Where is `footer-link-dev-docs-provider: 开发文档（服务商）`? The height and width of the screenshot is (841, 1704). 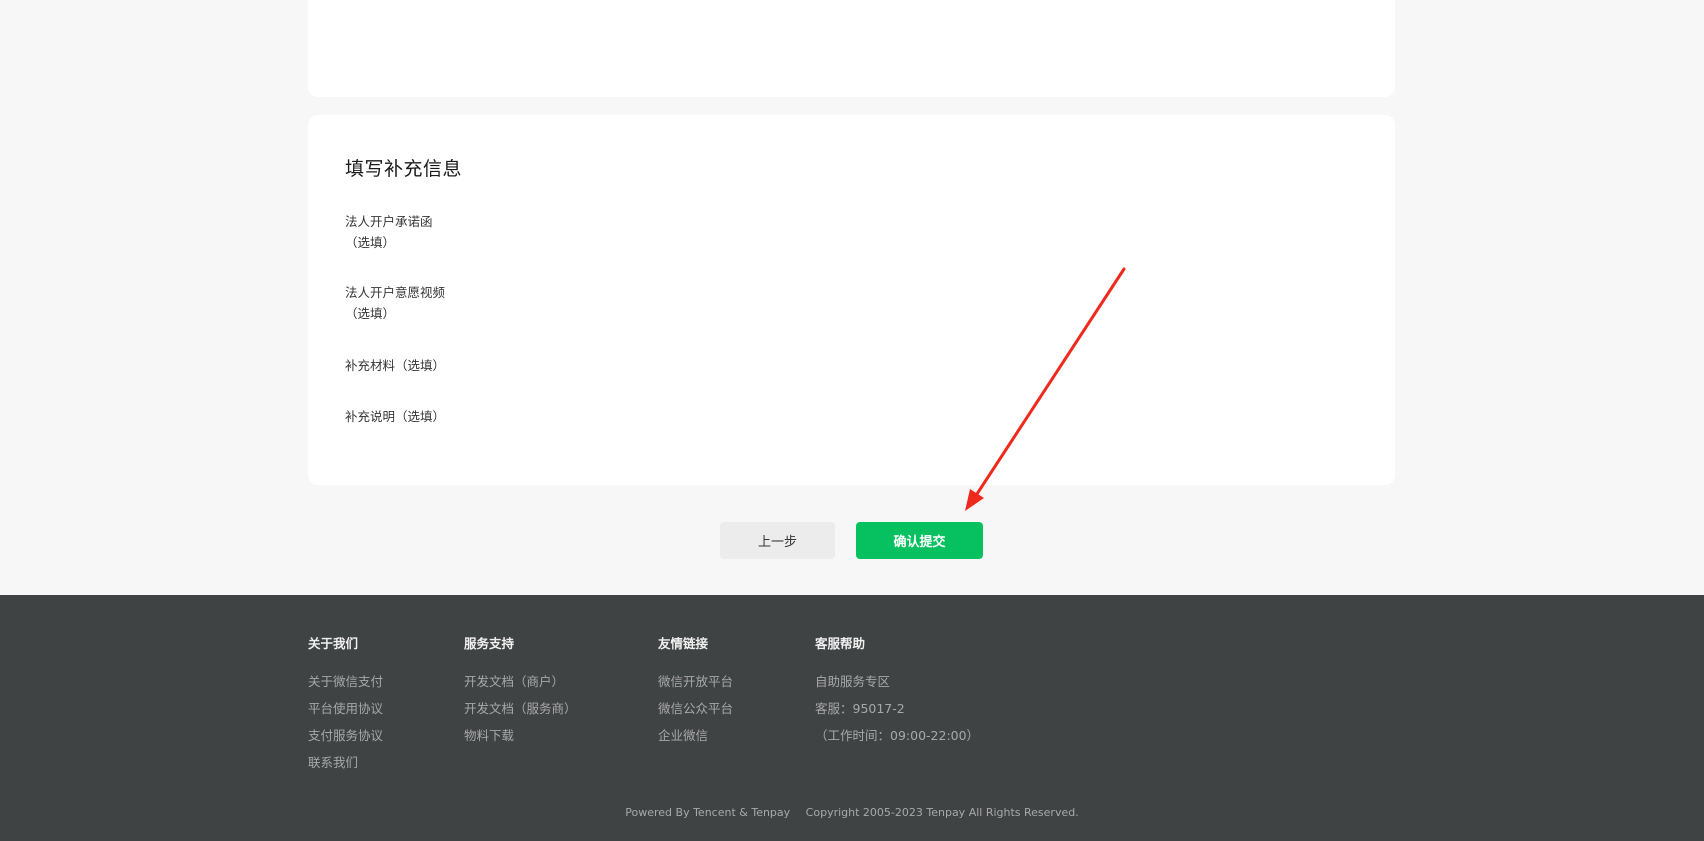
footer-link-dev-docs-provider: 开发文档（服务商） is located at coordinates (520, 708).